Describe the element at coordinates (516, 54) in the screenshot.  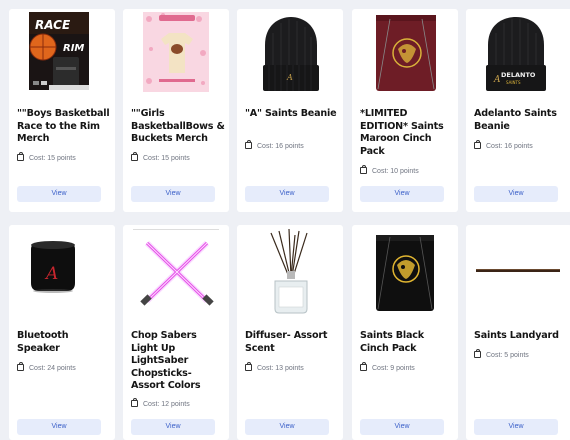
I see `product-image: DELANTO SAINTS A` at that location.